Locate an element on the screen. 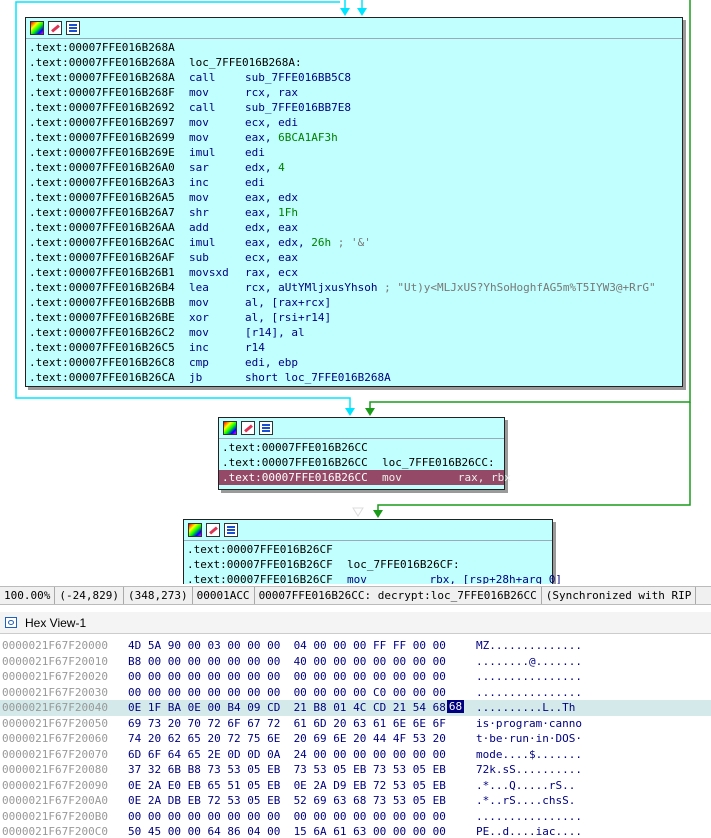 This screenshot has height=838, width=711. hex-ascii: .*..rS....chsS. is located at coordinates (525, 801).